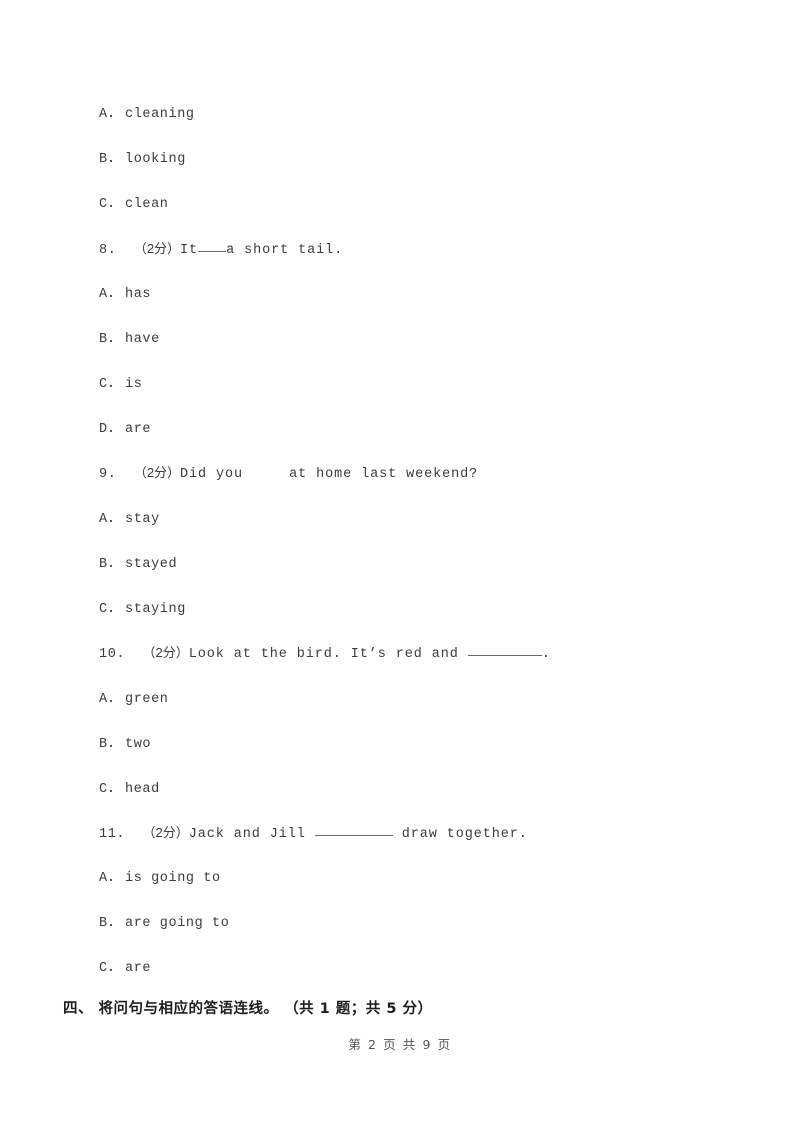  What do you see at coordinates (112, 654) in the screenshot?
I see `question-number: 10.` at bounding box center [112, 654].